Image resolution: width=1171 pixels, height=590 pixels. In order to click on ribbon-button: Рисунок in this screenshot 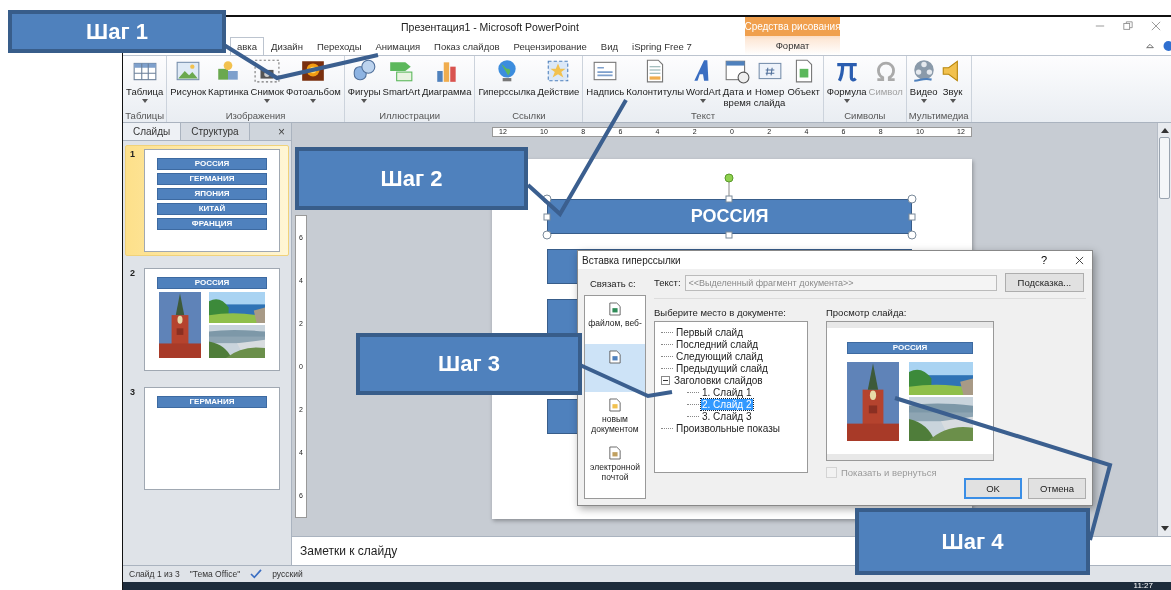, I will do `click(188, 76)`.